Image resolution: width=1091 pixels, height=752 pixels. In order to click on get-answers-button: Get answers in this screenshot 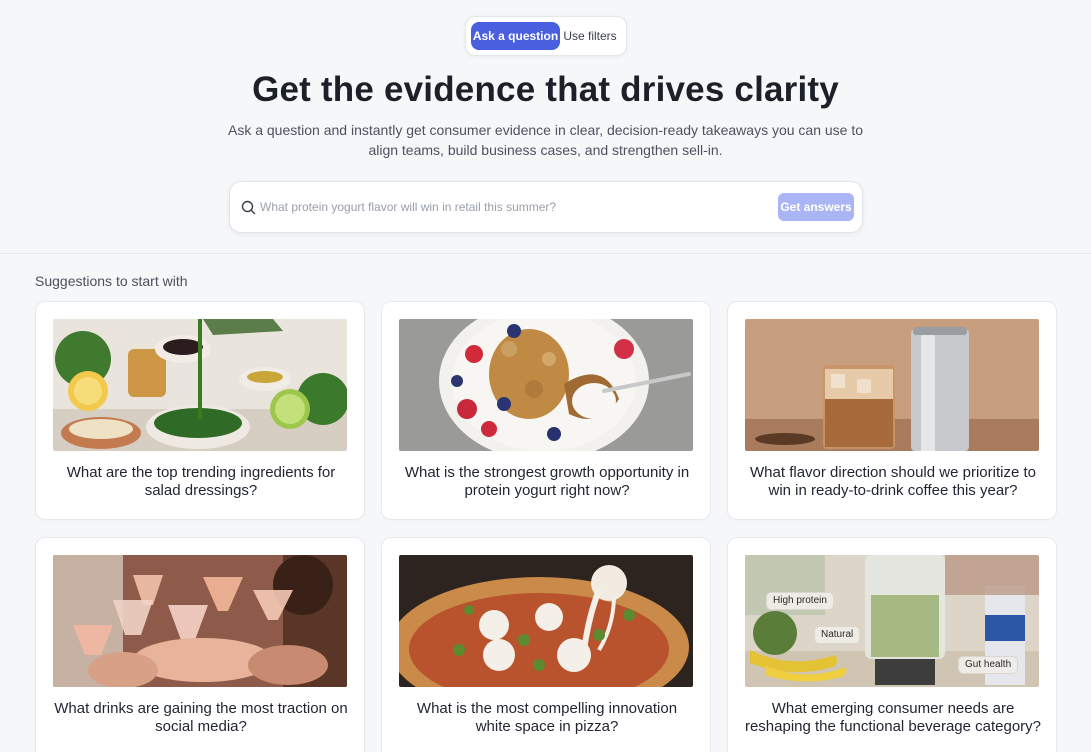, I will do `click(816, 207)`.